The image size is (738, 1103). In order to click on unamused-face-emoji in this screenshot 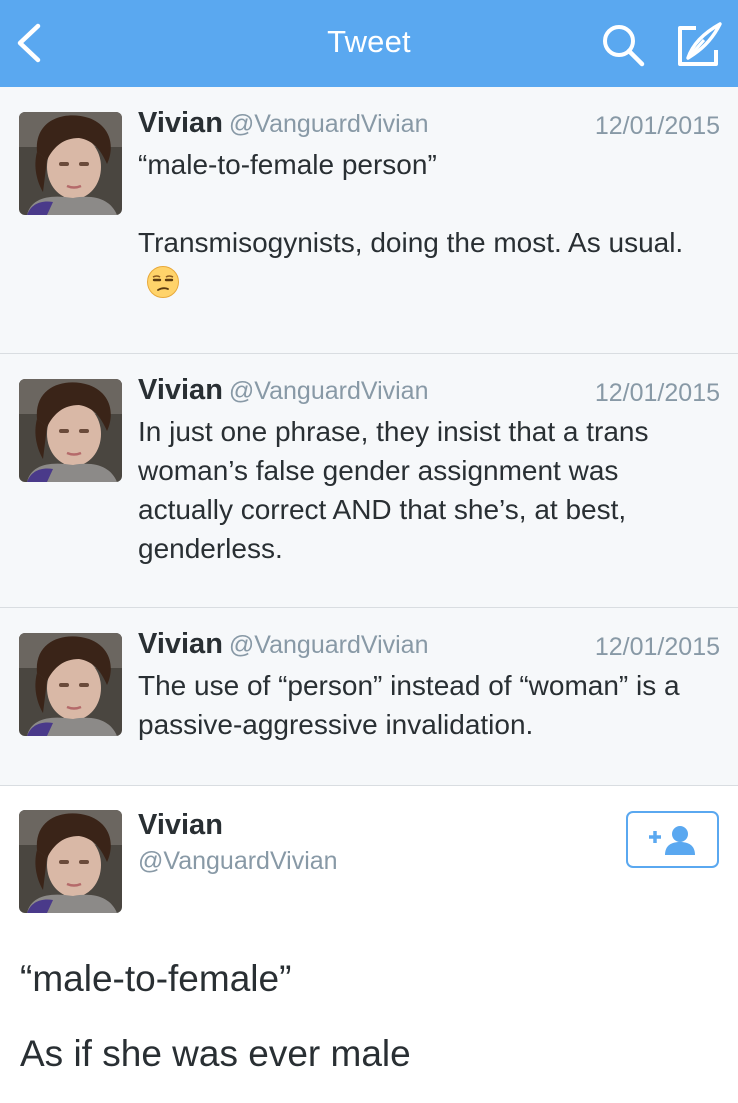, I will do `click(163, 282)`.